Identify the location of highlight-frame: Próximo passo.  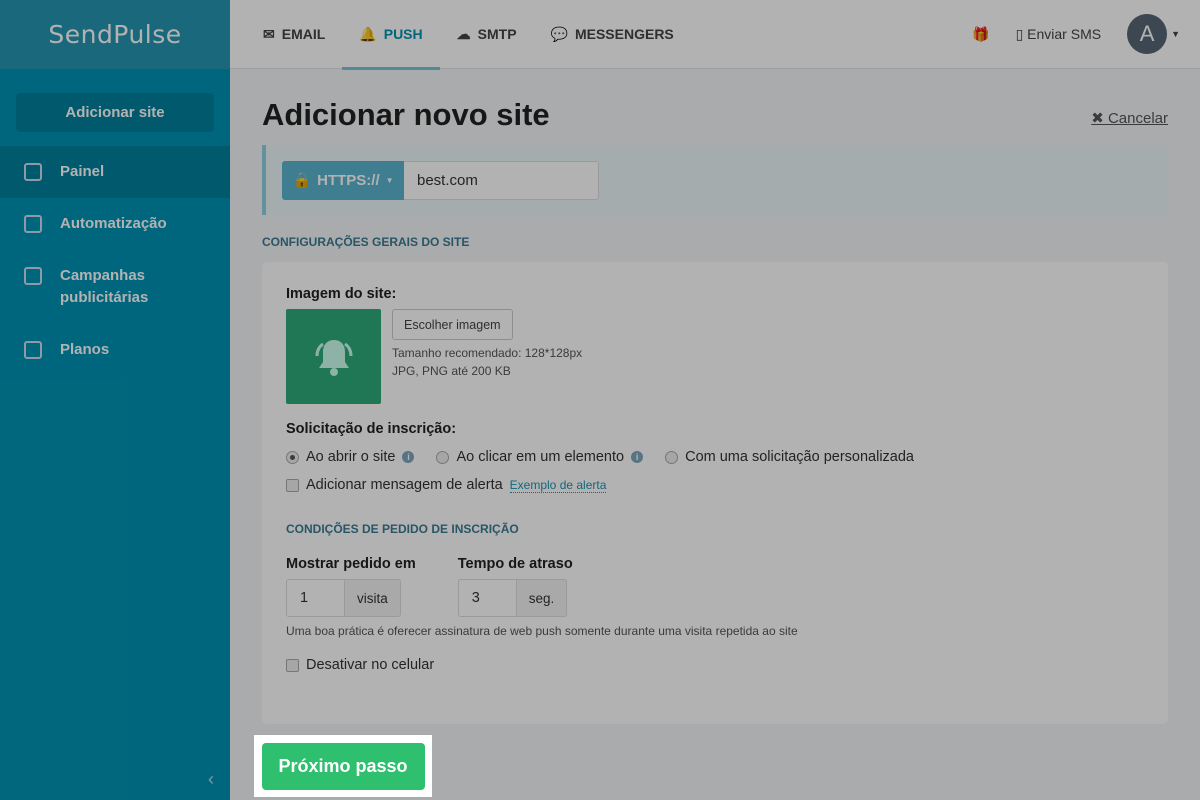
(343, 766).